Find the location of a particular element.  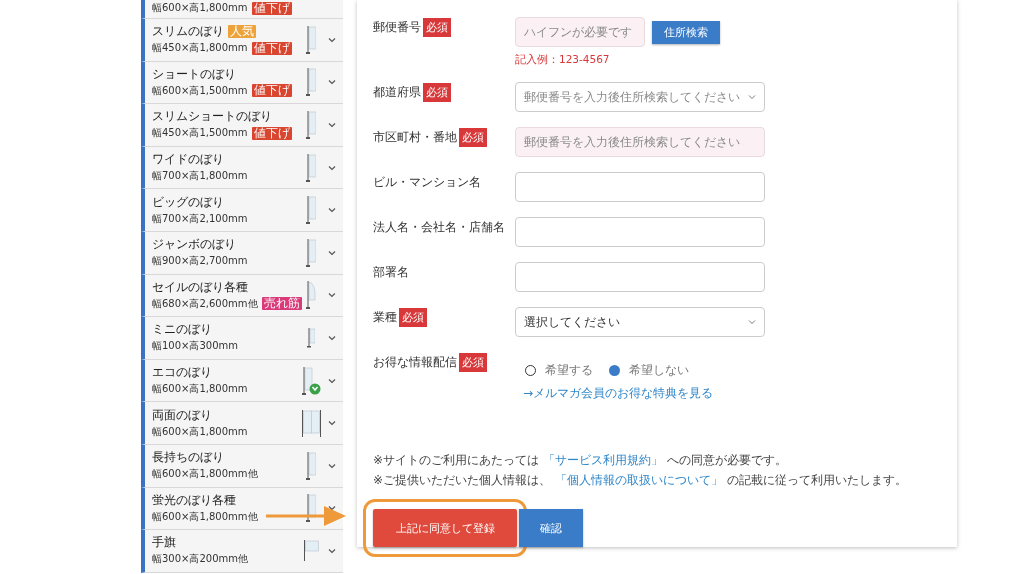

example-hint: 記入例：123-4567 is located at coordinates (563, 60).